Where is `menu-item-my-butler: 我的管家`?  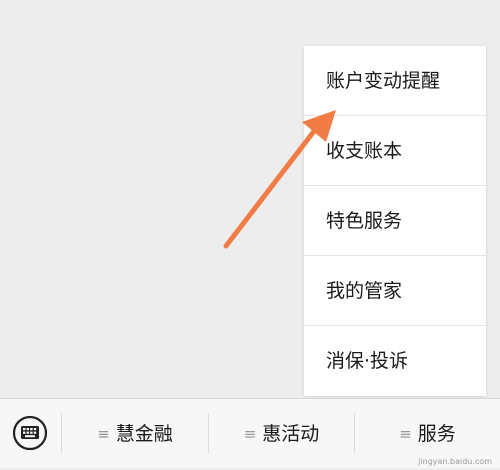 menu-item-my-butler: 我的管家 is located at coordinates (395, 291).